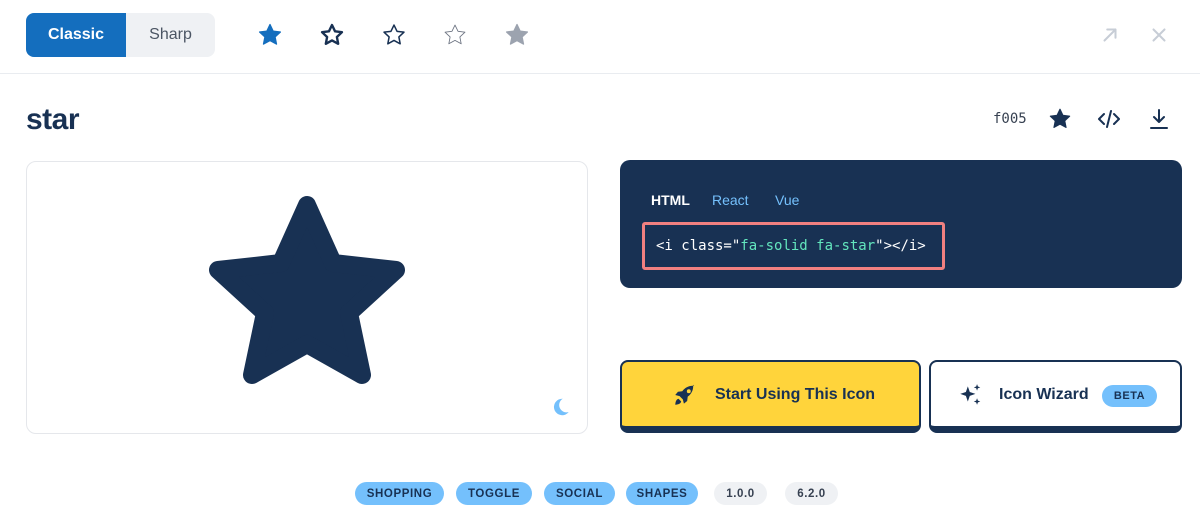 This screenshot has height=515, width=1200. What do you see at coordinates (455, 35) in the screenshot?
I see `thin-star-icon` at bounding box center [455, 35].